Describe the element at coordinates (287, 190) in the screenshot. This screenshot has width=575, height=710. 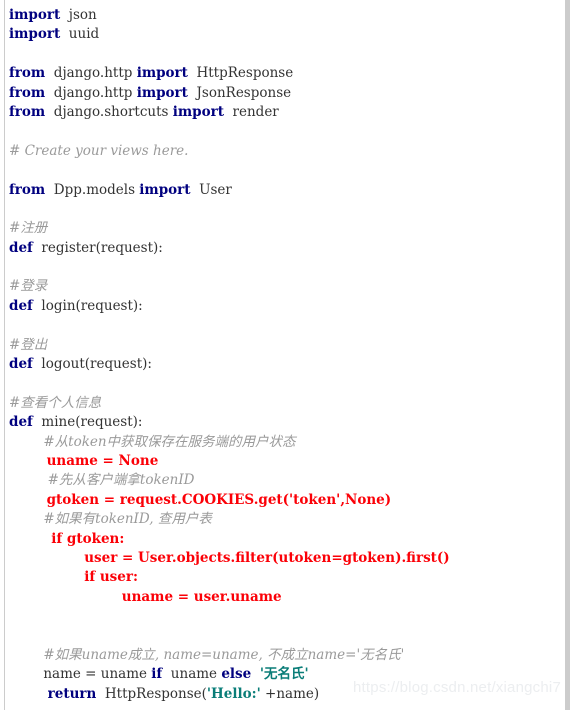
I see `code-line: from Dpp.models import User` at that location.